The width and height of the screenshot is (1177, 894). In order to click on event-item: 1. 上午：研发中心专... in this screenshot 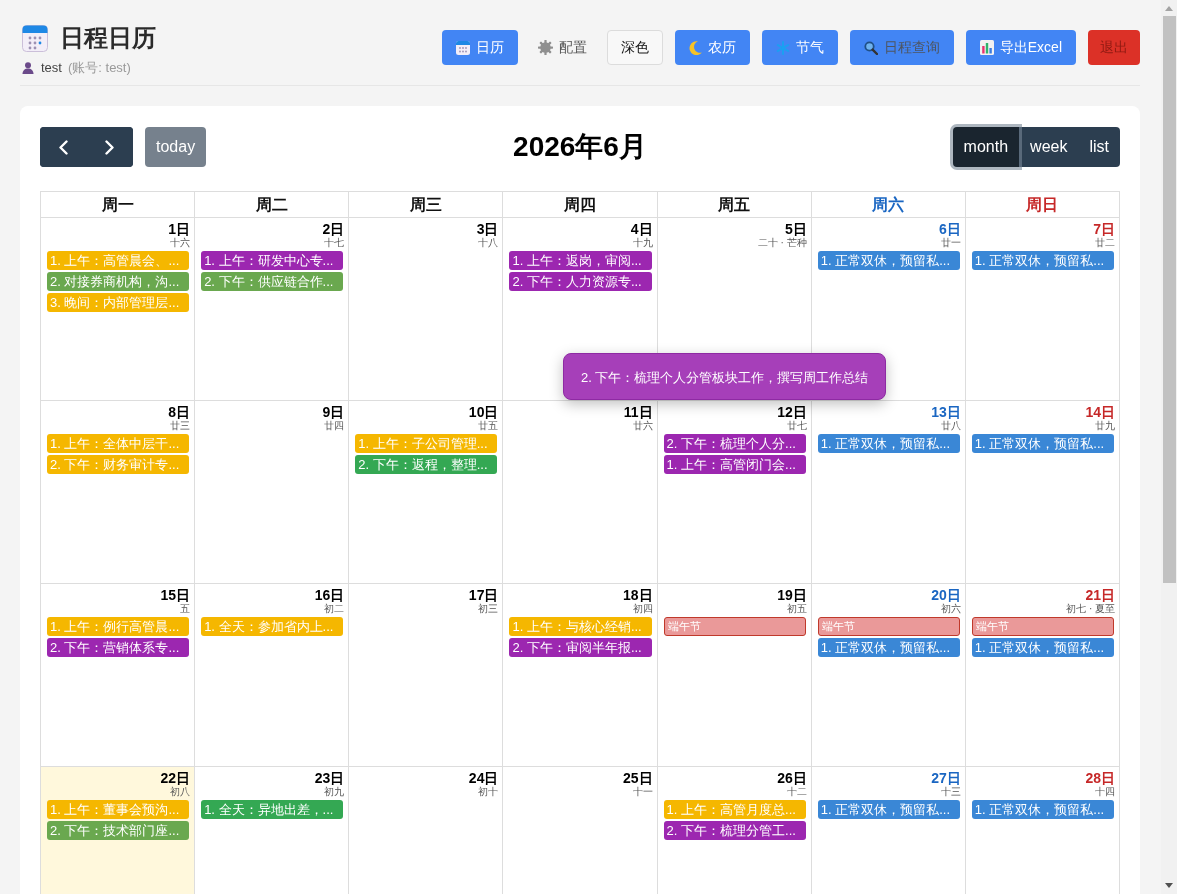, I will do `click(272, 260)`.